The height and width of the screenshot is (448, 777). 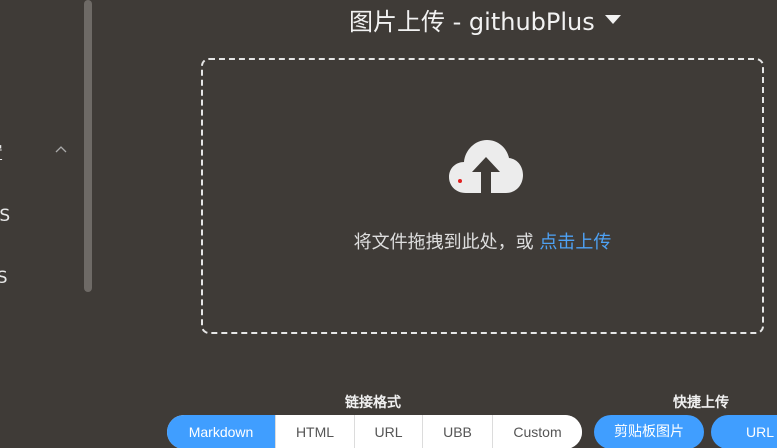 What do you see at coordinates (744, 431) in the screenshot?
I see `url-upload-button: URL` at bounding box center [744, 431].